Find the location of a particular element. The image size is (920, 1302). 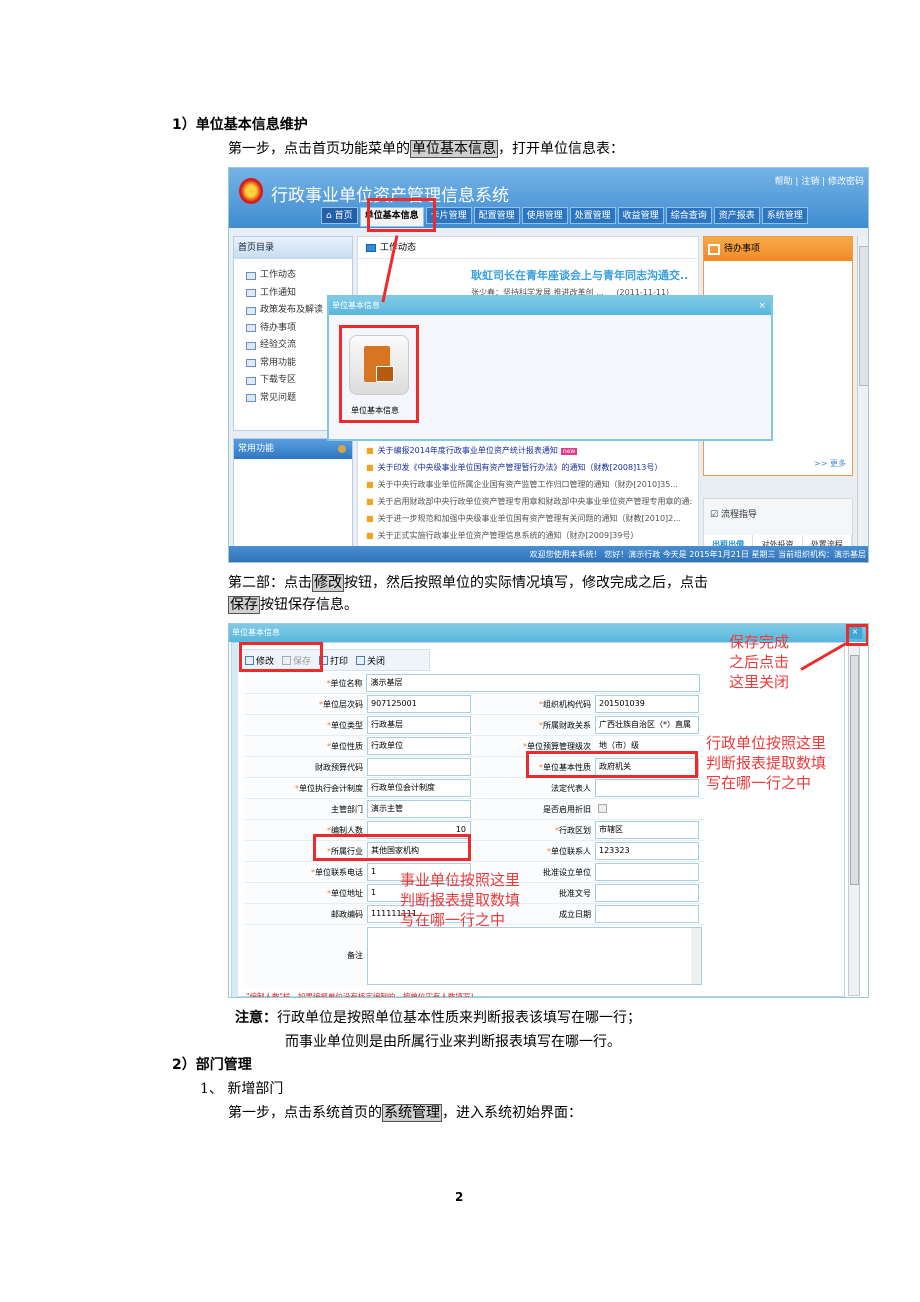

budget-code-field is located at coordinates (419, 767).